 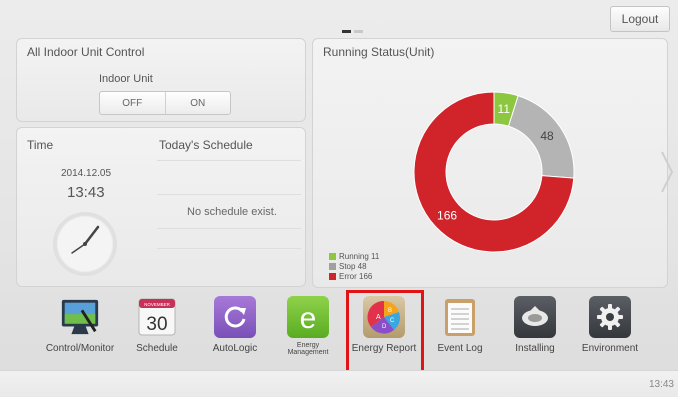 What do you see at coordinates (156, 324) in the screenshot?
I see `calendar-day-text: 30` at bounding box center [156, 324].